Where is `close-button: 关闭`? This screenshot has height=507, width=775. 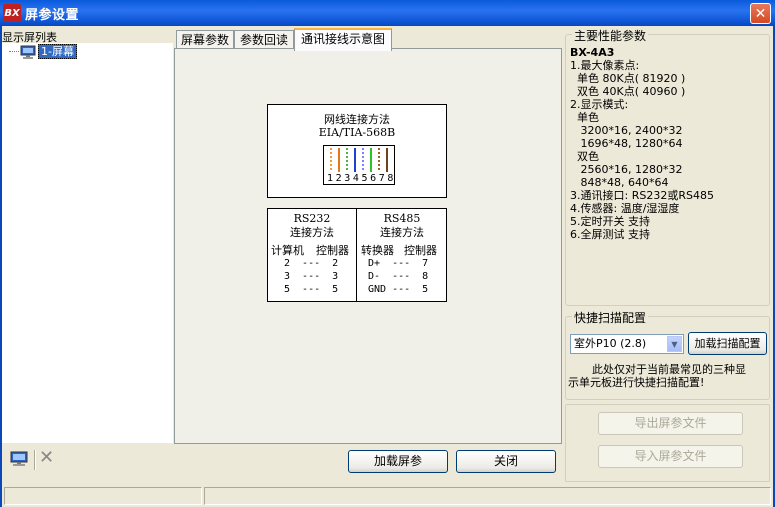
close-button: 关闭 is located at coordinates (506, 461).